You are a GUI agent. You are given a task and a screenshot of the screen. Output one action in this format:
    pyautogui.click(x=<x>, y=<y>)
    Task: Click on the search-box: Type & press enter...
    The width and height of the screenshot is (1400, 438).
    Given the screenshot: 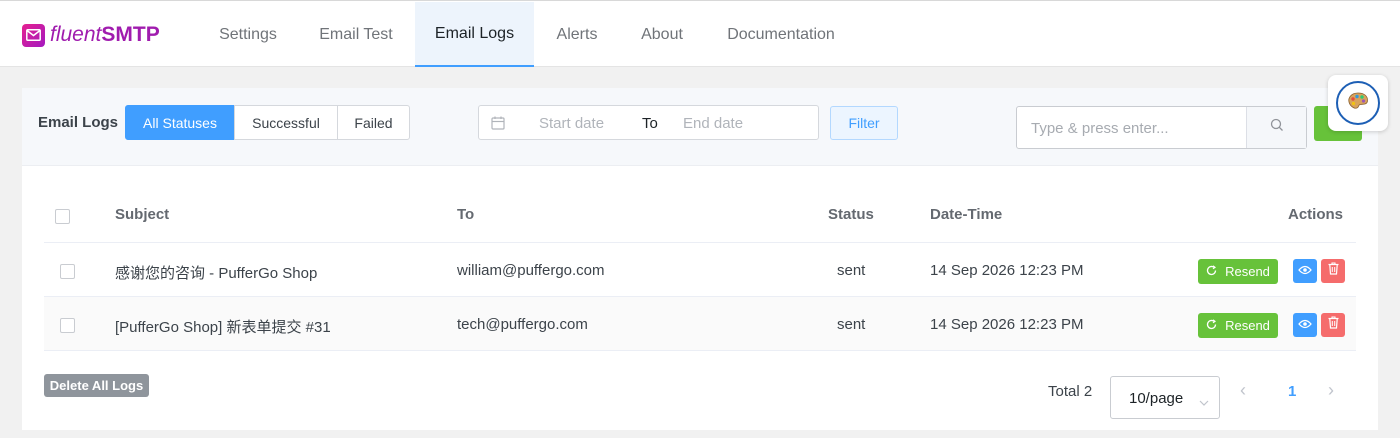 What is the action you would take?
    pyautogui.click(x=1161, y=127)
    